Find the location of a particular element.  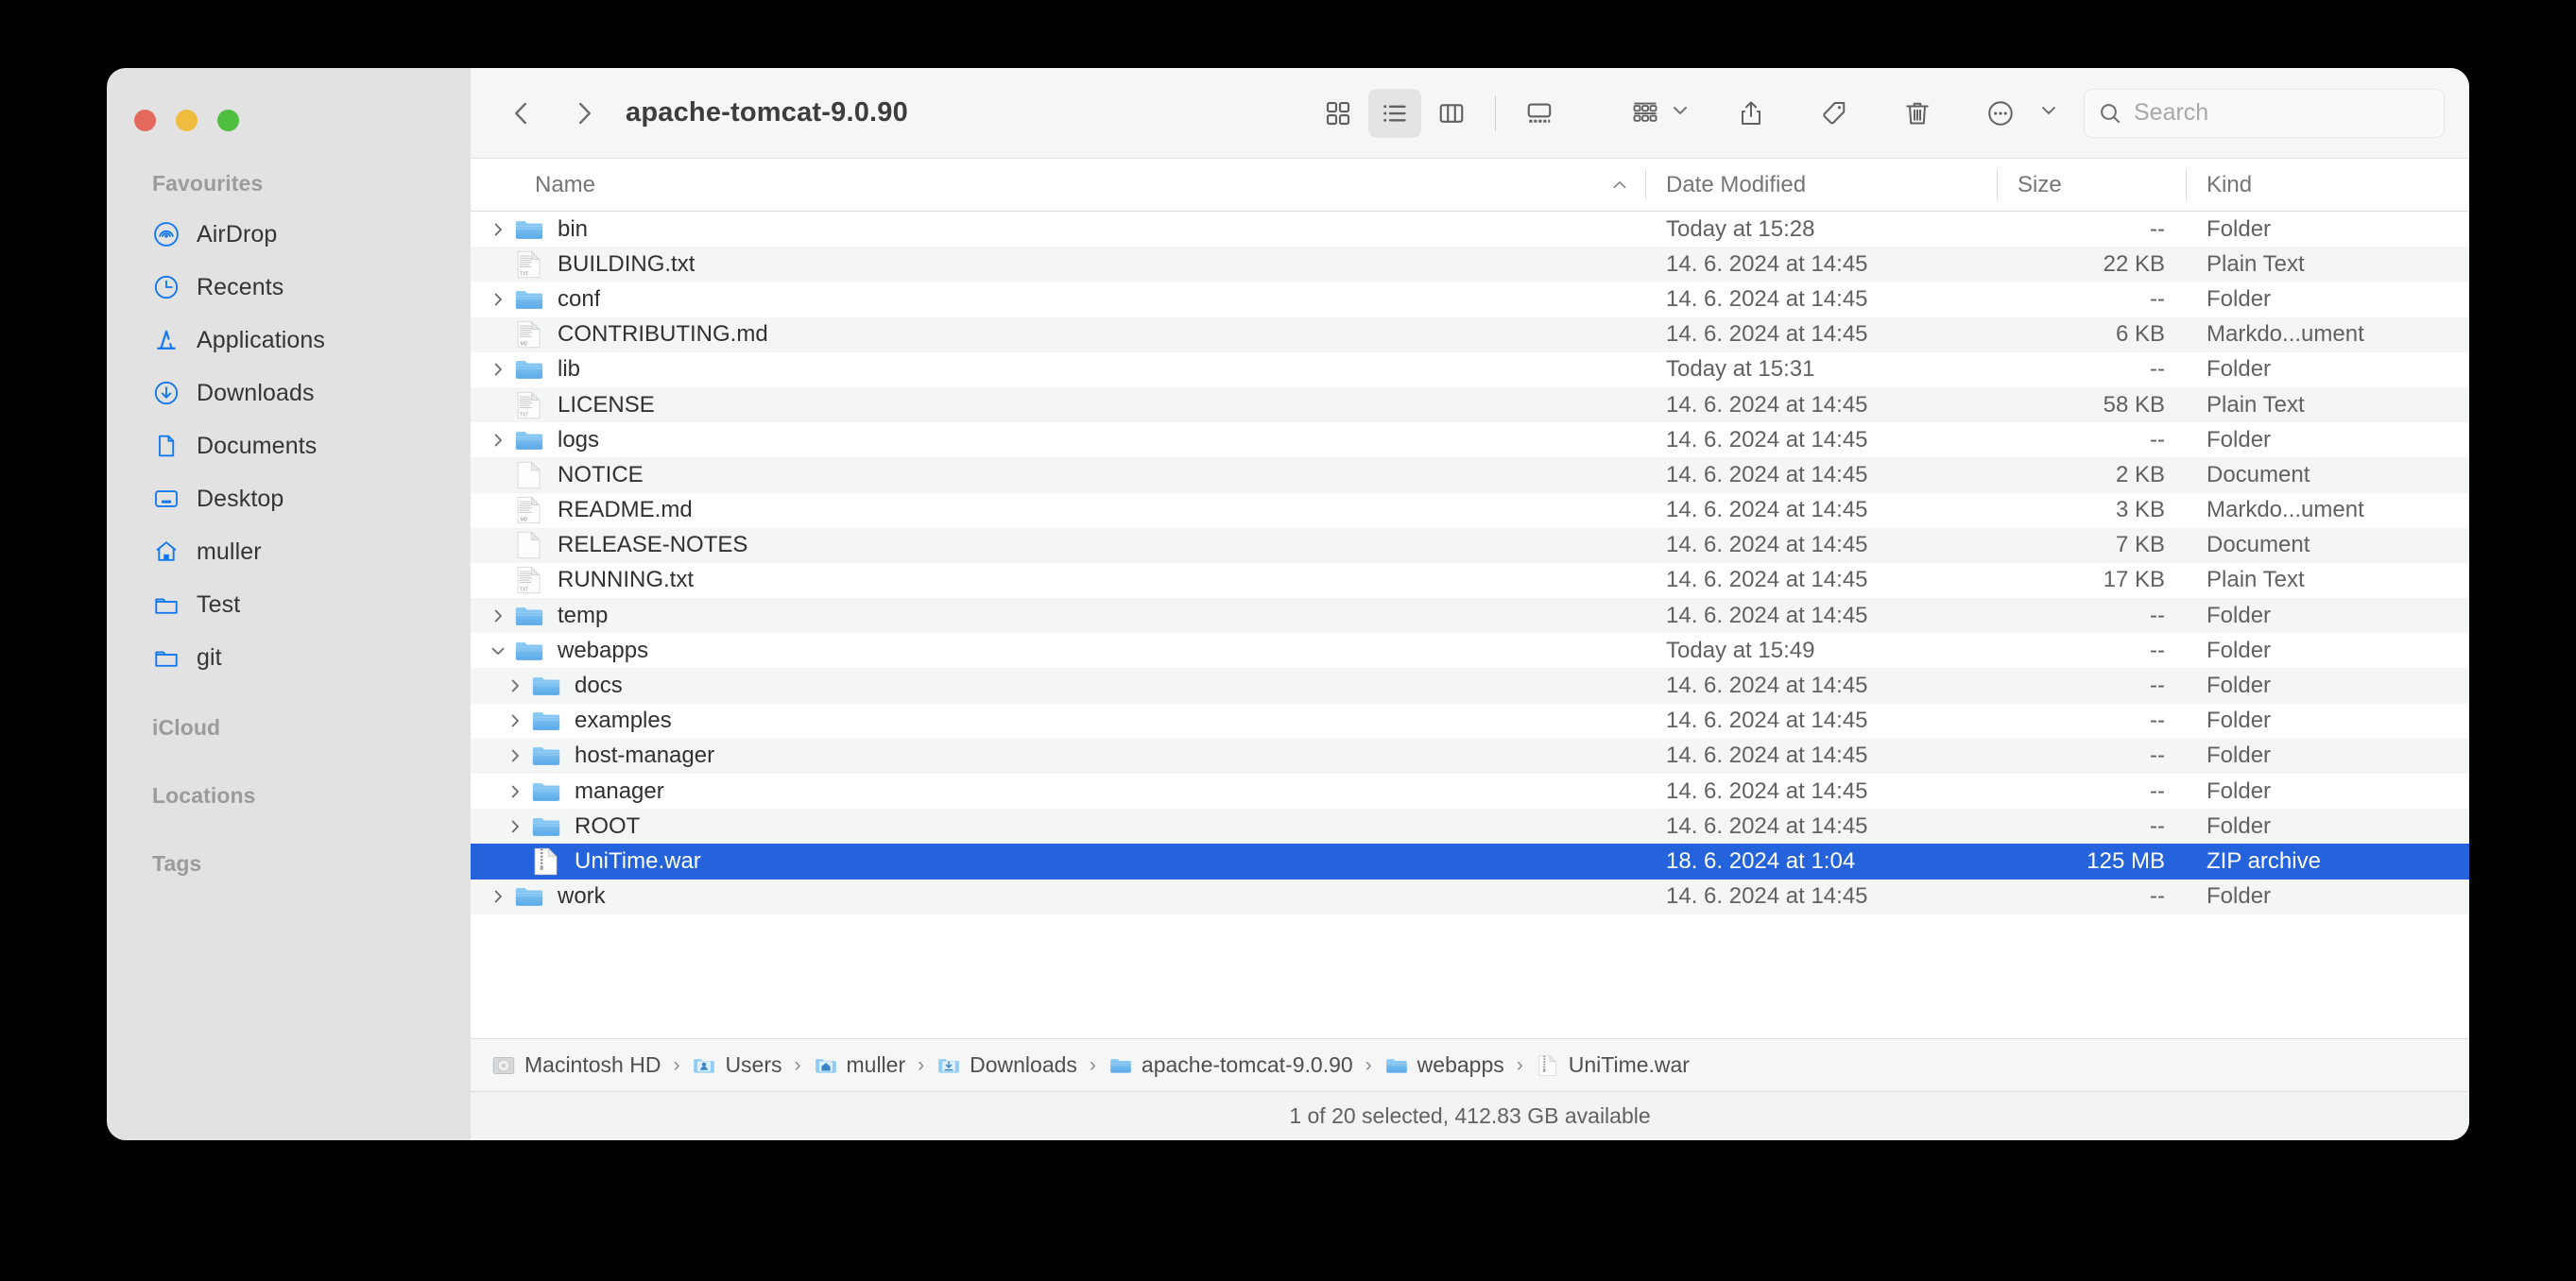

tag-button is located at coordinates (1834, 113).